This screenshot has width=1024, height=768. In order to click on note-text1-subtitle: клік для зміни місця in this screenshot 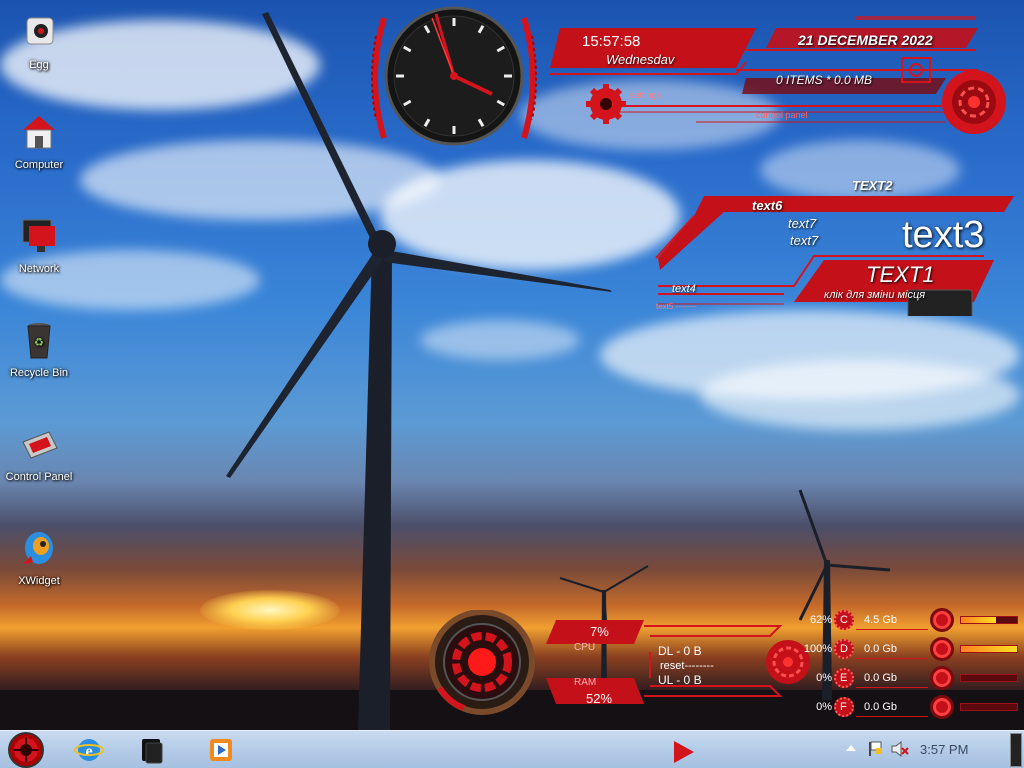, I will do `click(875, 295)`.